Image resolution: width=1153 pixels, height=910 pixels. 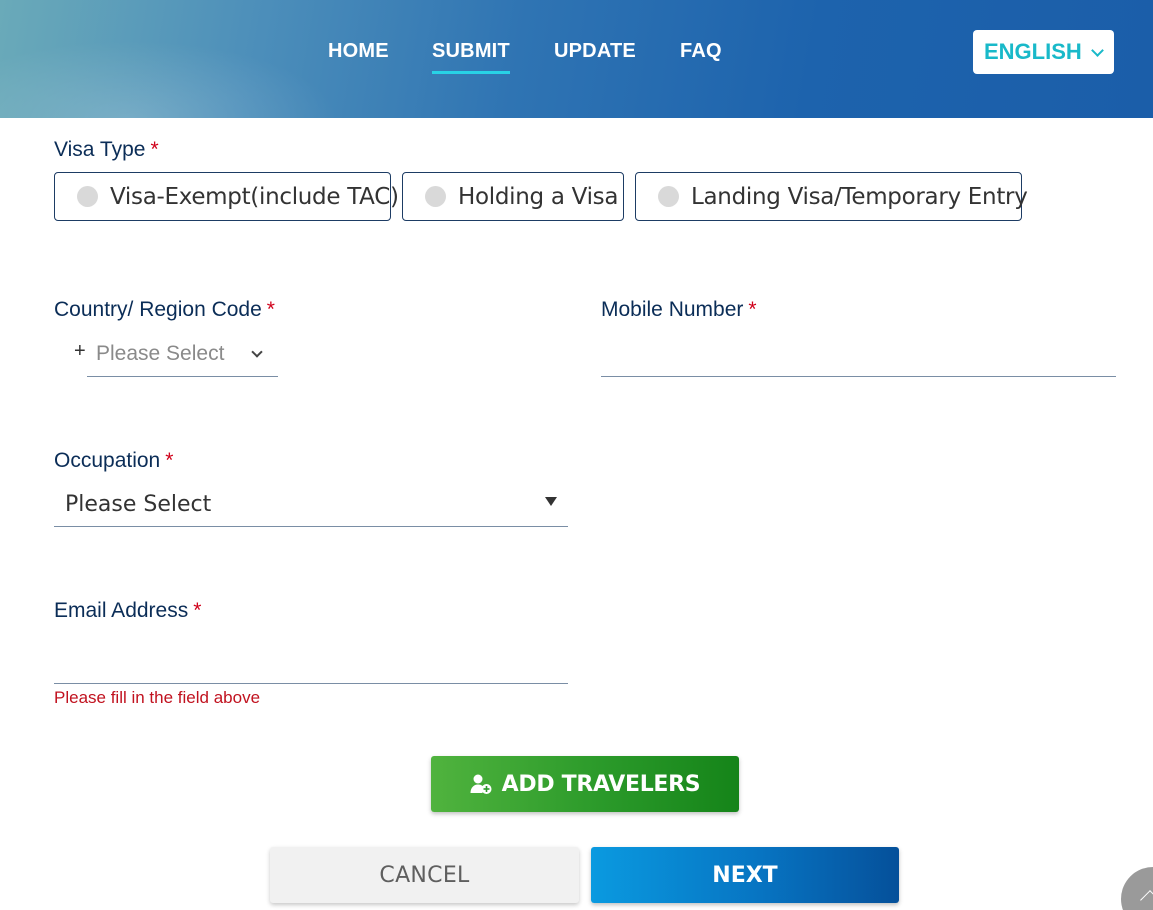 What do you see at coordinates (858, 355) in the screenshot?
I see `mobile-number-input` at bounding box center [858, 355].